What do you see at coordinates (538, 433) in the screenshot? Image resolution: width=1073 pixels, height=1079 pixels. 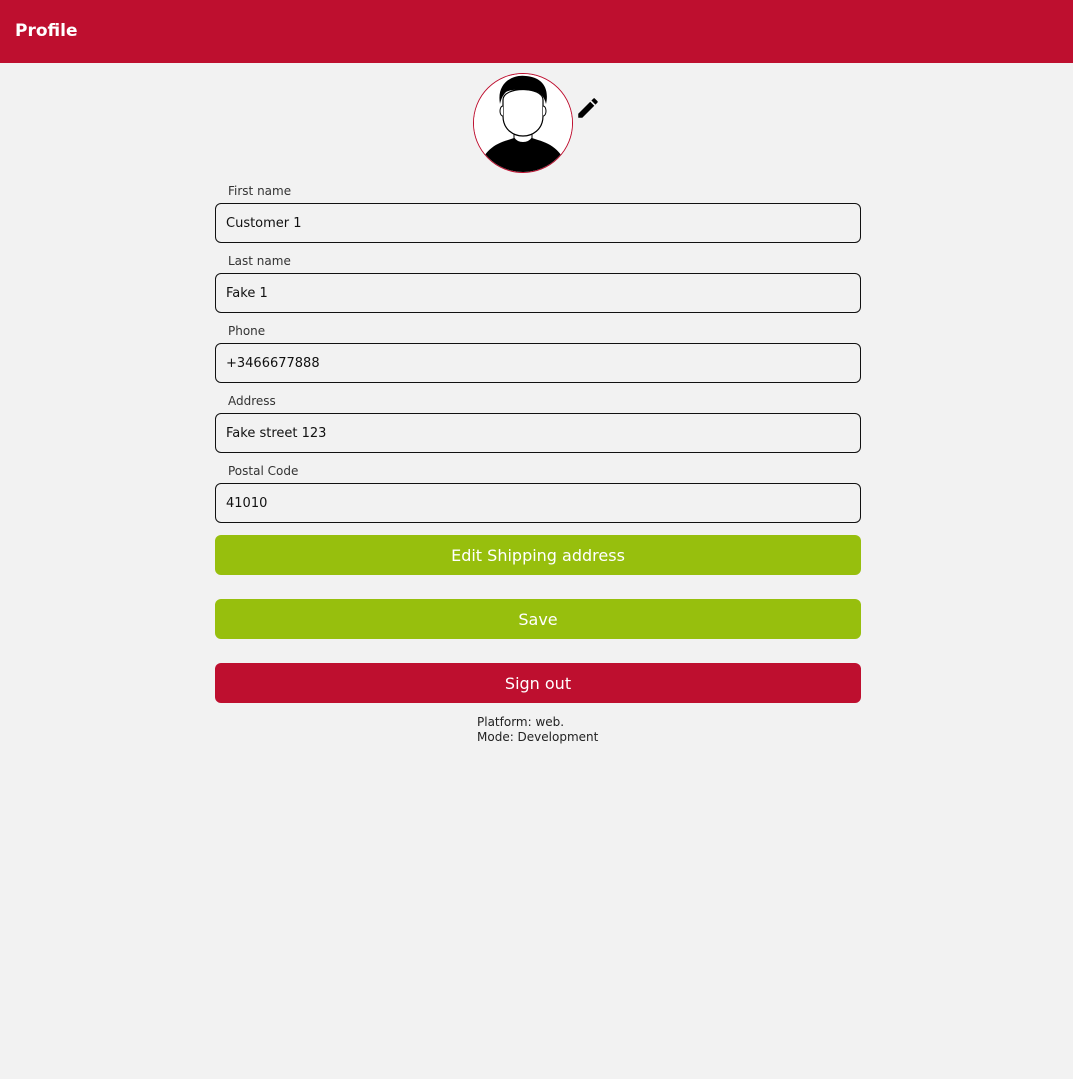 I see `address-field` at bounding box center [538, 433].